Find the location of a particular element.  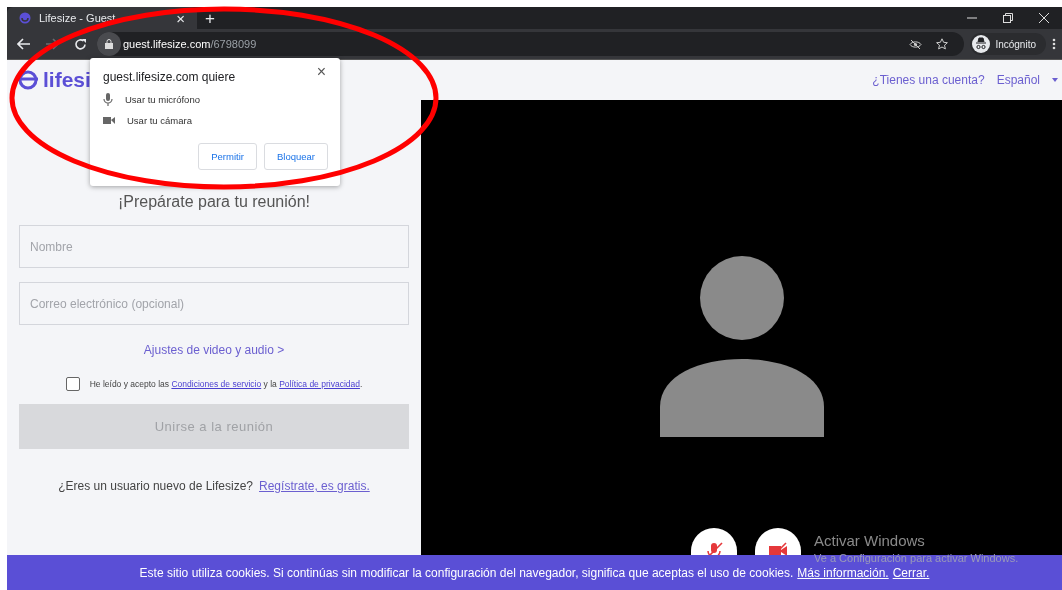

new-tab-button: + is located at coordinates (210, 18).